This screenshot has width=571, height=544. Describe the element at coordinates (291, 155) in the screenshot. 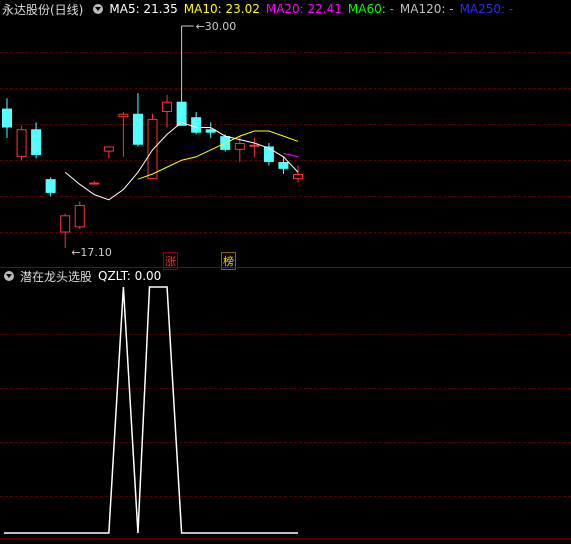

I see `ma20-line` at that location.